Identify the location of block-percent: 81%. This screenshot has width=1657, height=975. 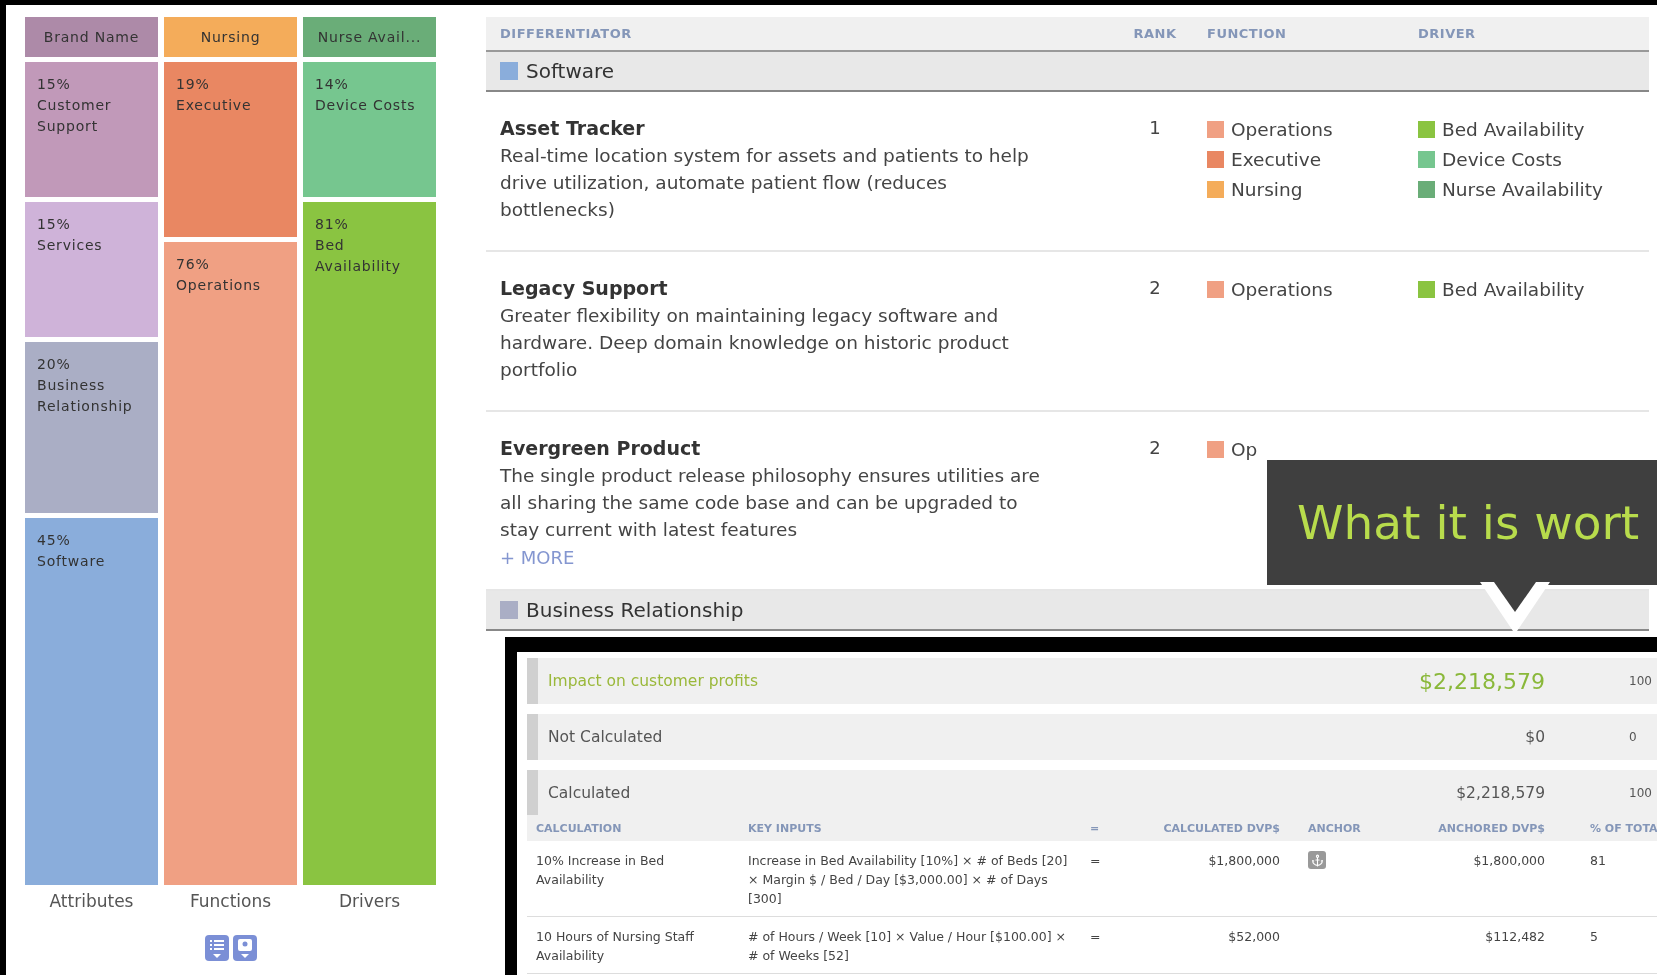
(332, 224).